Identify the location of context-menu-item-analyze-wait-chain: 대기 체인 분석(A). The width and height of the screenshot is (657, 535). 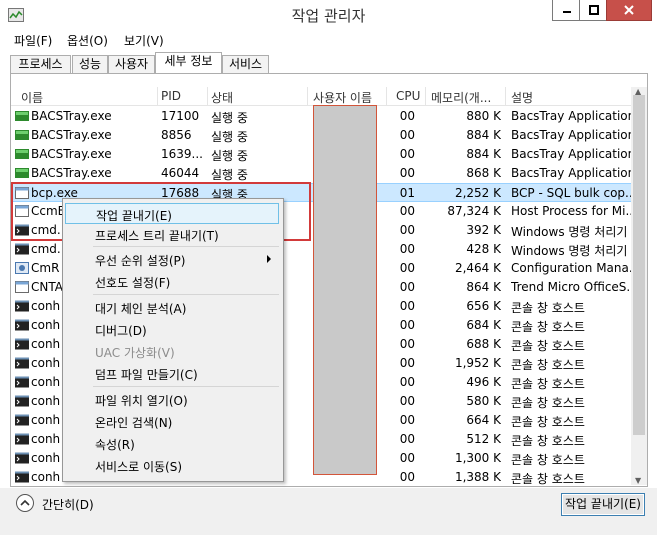
(172, 307).